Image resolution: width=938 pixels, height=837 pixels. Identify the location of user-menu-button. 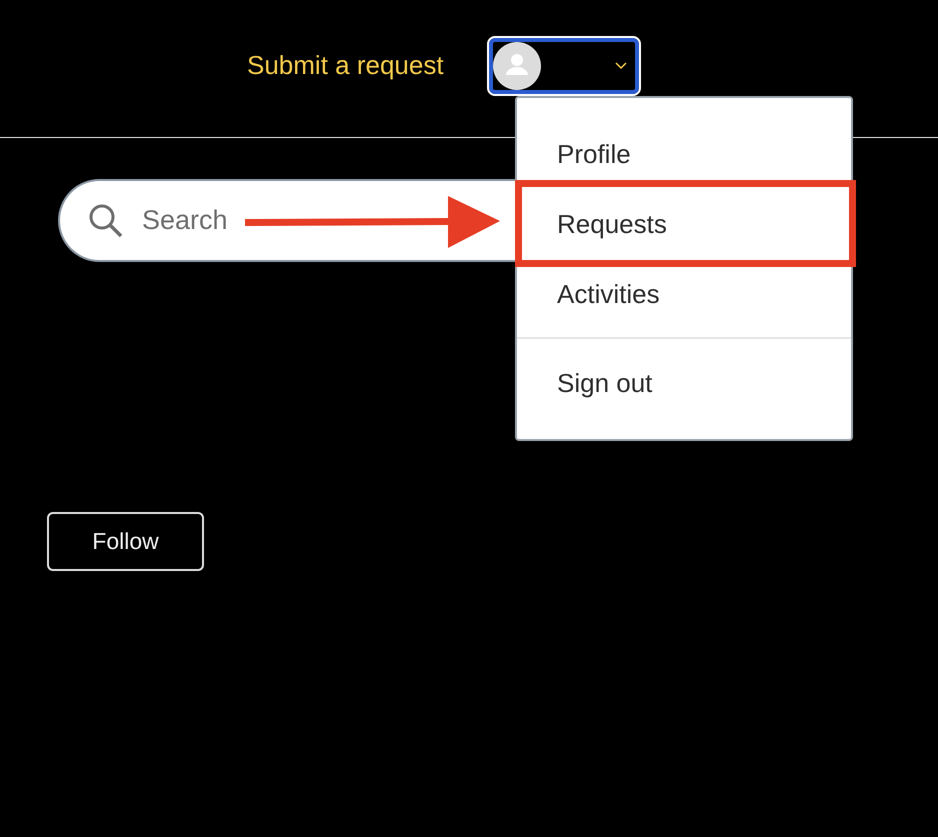
(563, 66).